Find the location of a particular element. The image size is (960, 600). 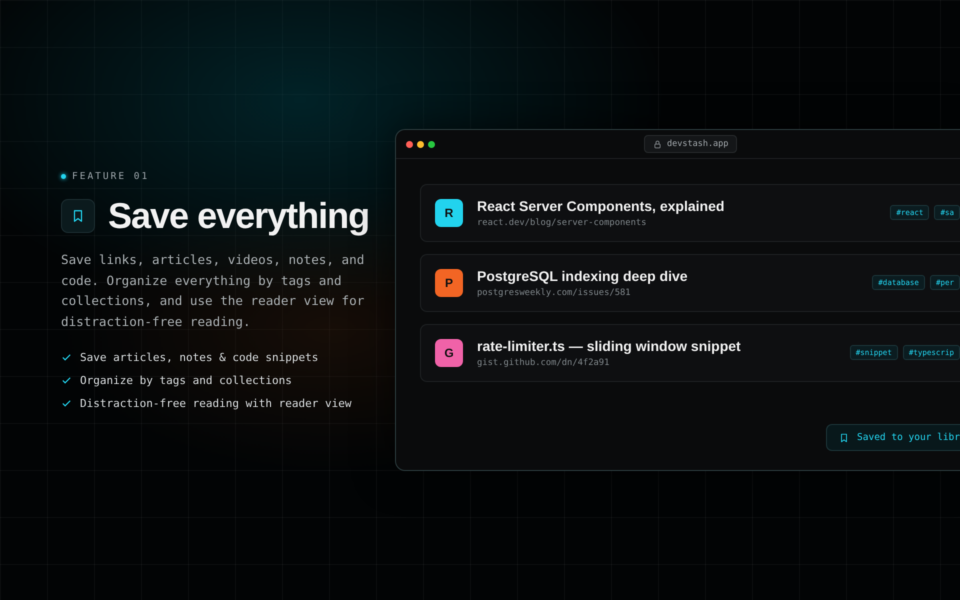

bookmark-url: postgresweekly.com/issues/581 is located at coordinates (554, 293).